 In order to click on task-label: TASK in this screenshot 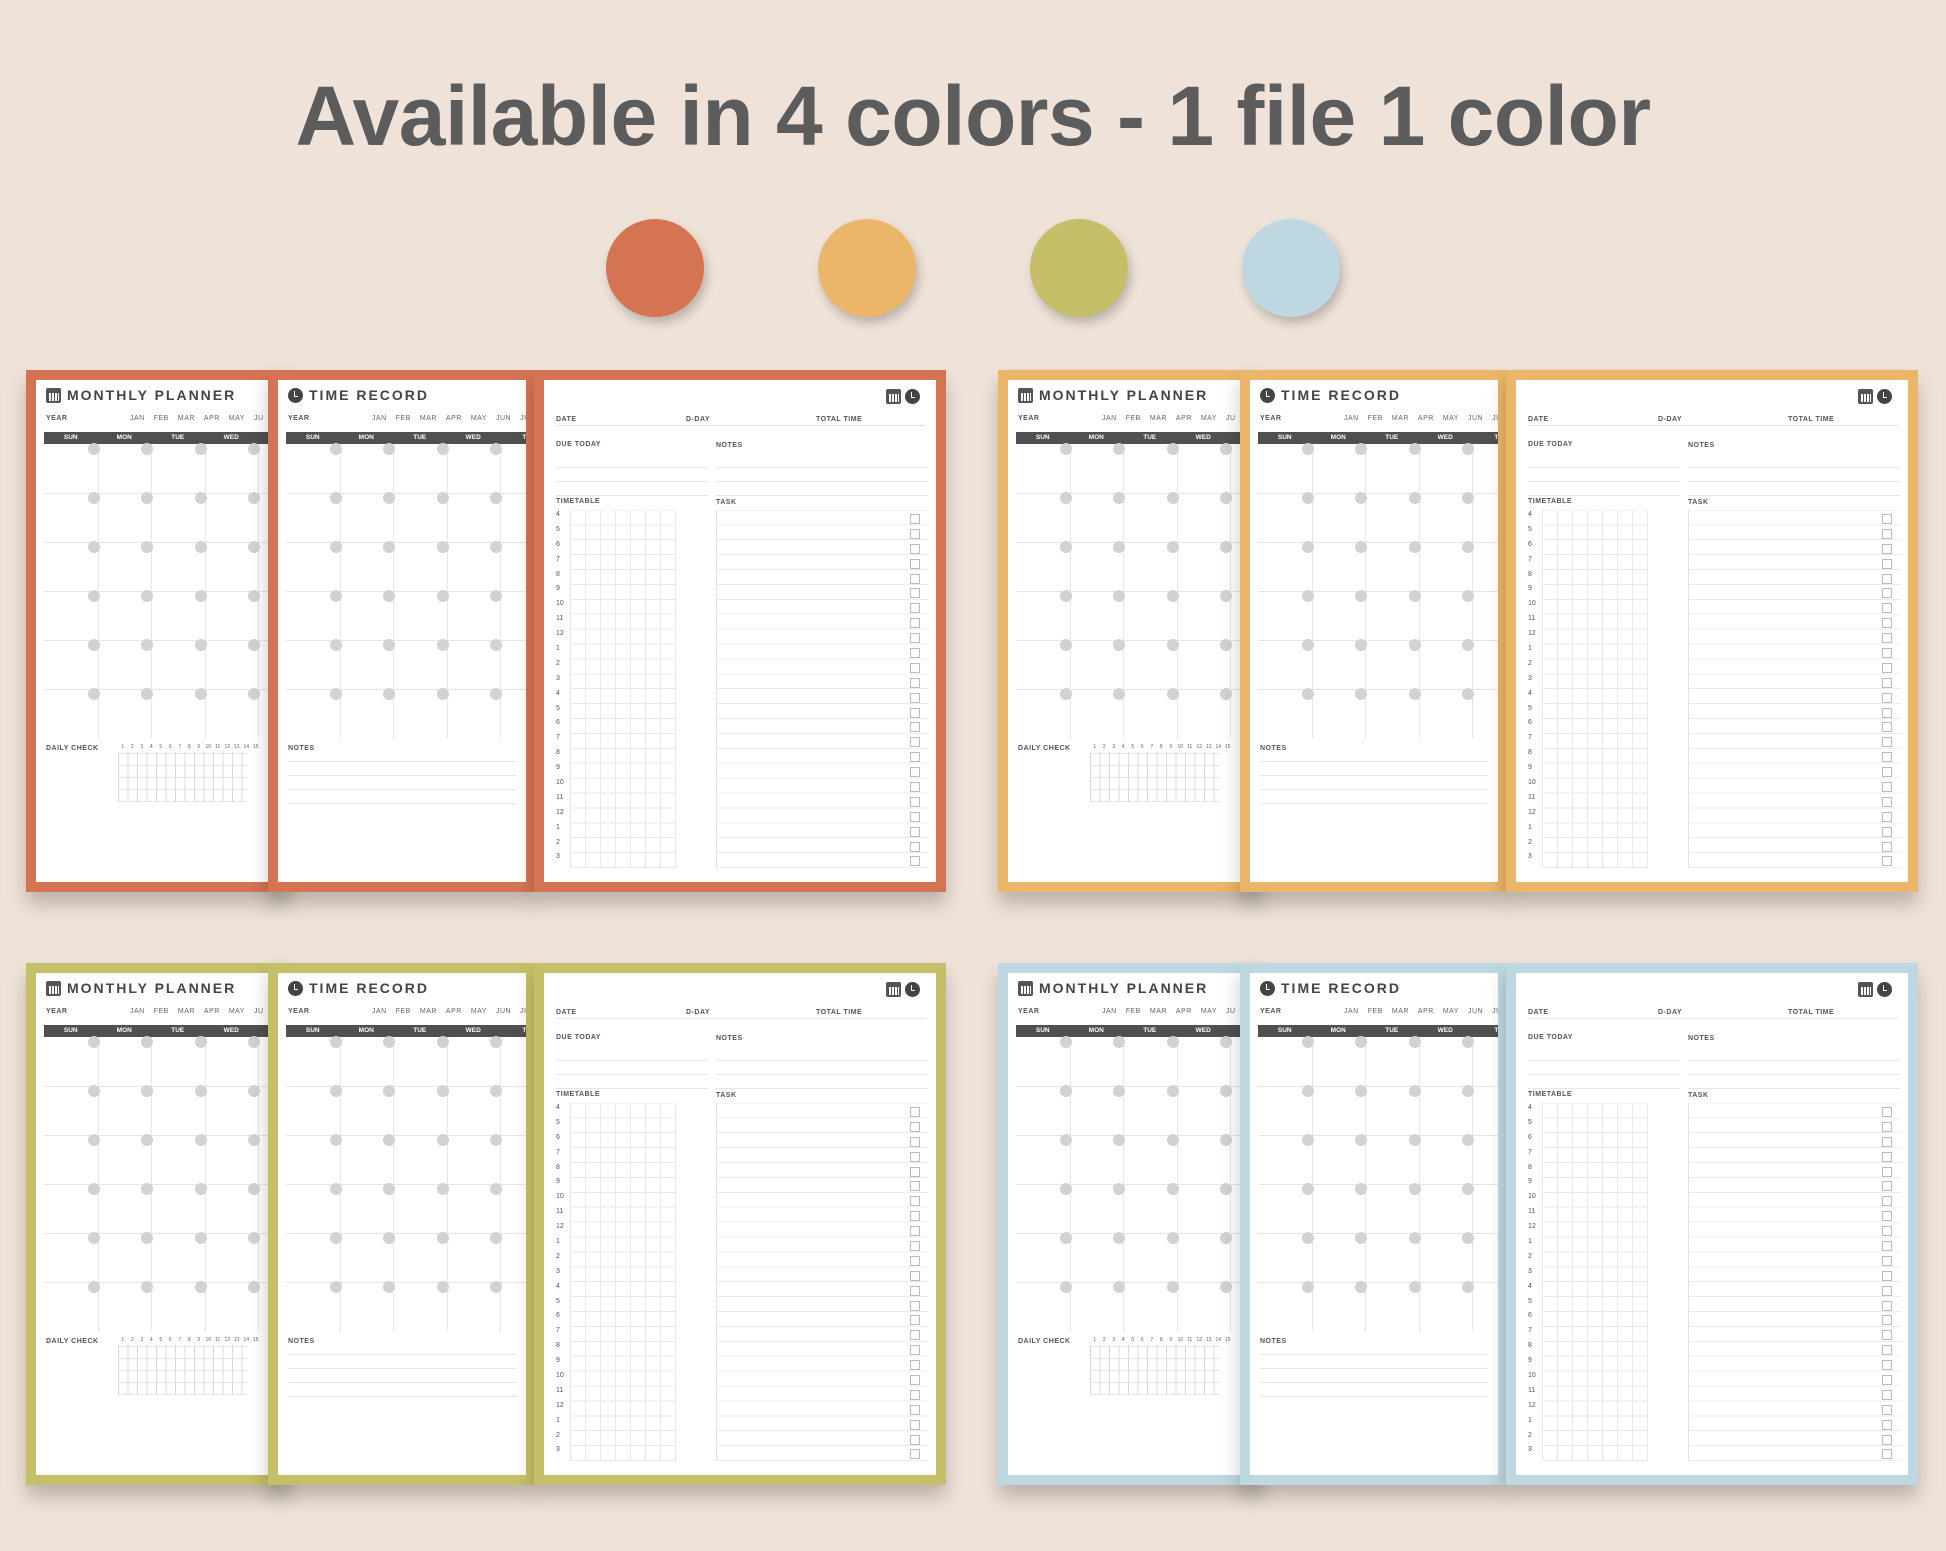, I will do `click(1698, 502)`.